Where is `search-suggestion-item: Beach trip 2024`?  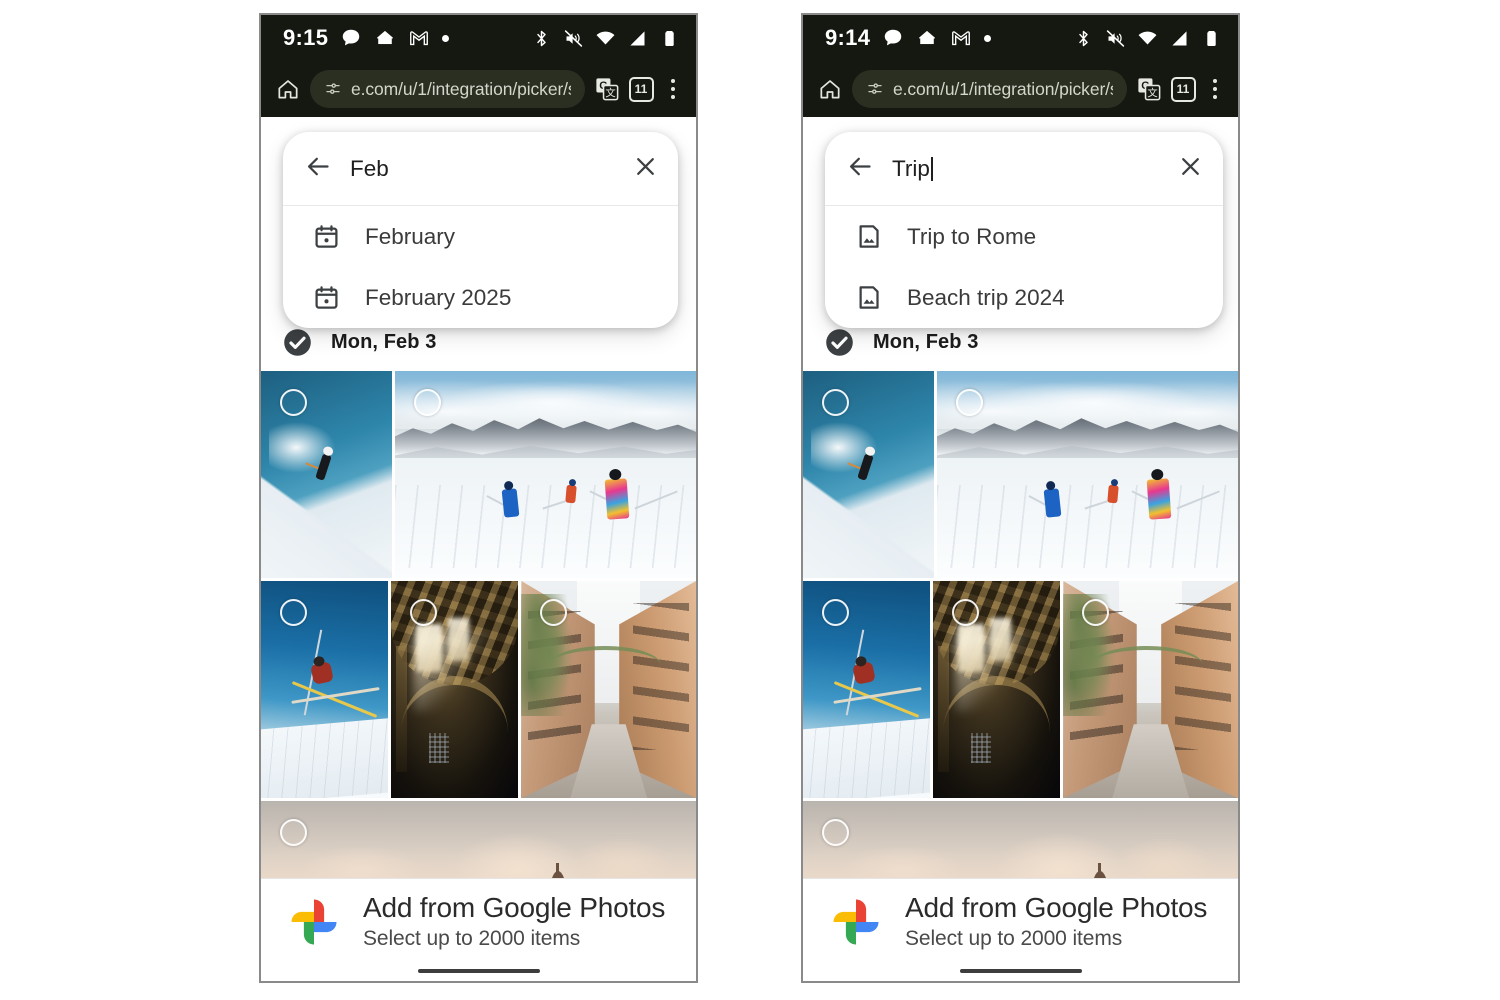
search-suggestion-item: Beach trip 2024 is located at coordinates (1024, 297).